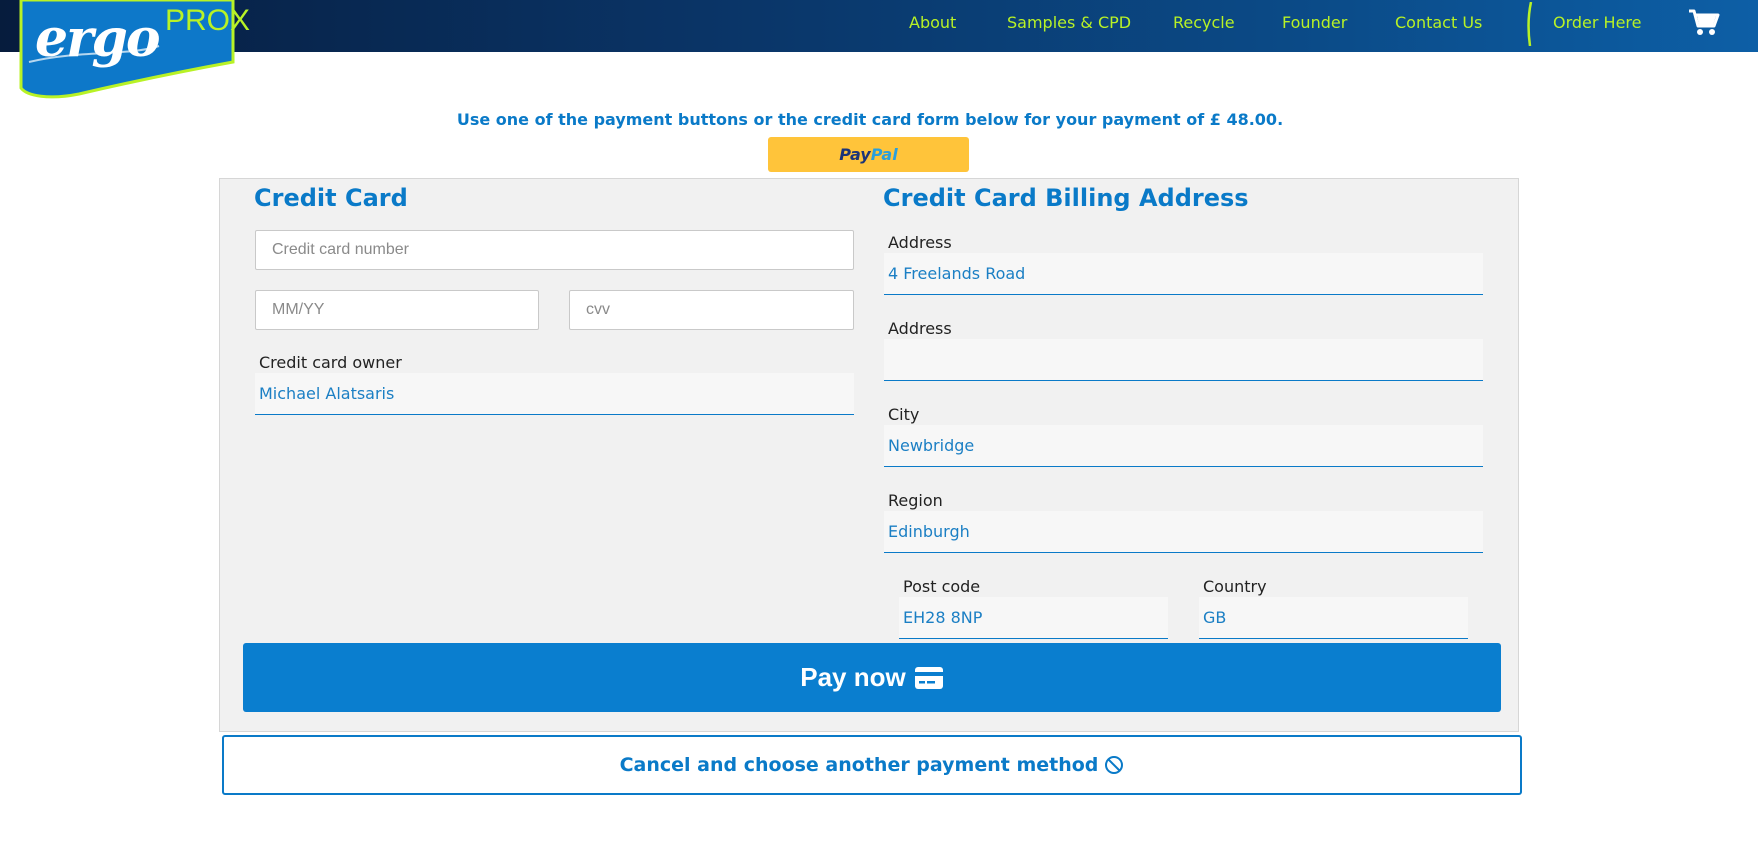 This screenshot has height=842, width=1758. What do you see at coordinates (942, 586) in the screenshot?
I see `postcode-label: Post code` at bounding box center [942, 586].